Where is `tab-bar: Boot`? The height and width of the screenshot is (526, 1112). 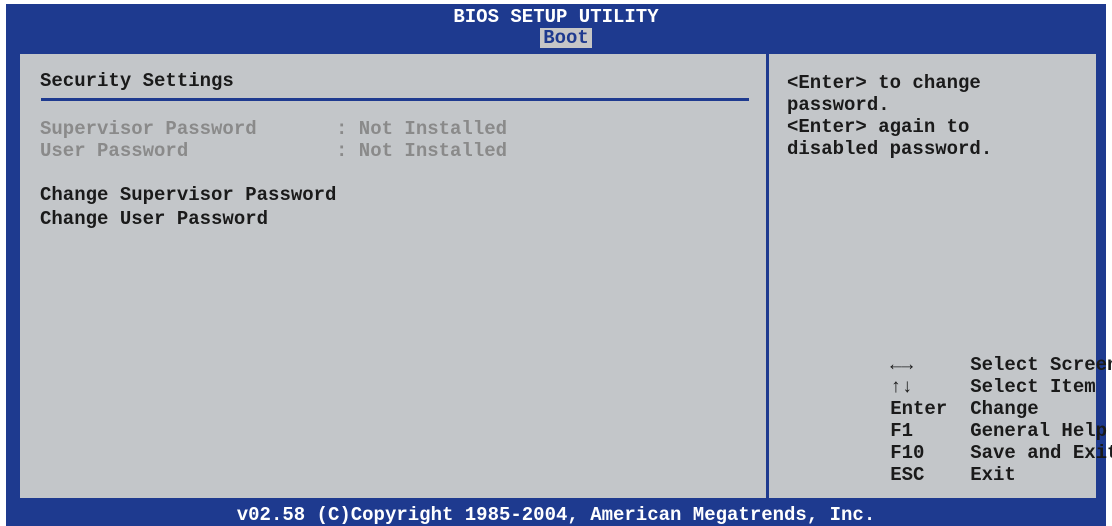 tab-bar: Boot is located at coordinates (556, 38).